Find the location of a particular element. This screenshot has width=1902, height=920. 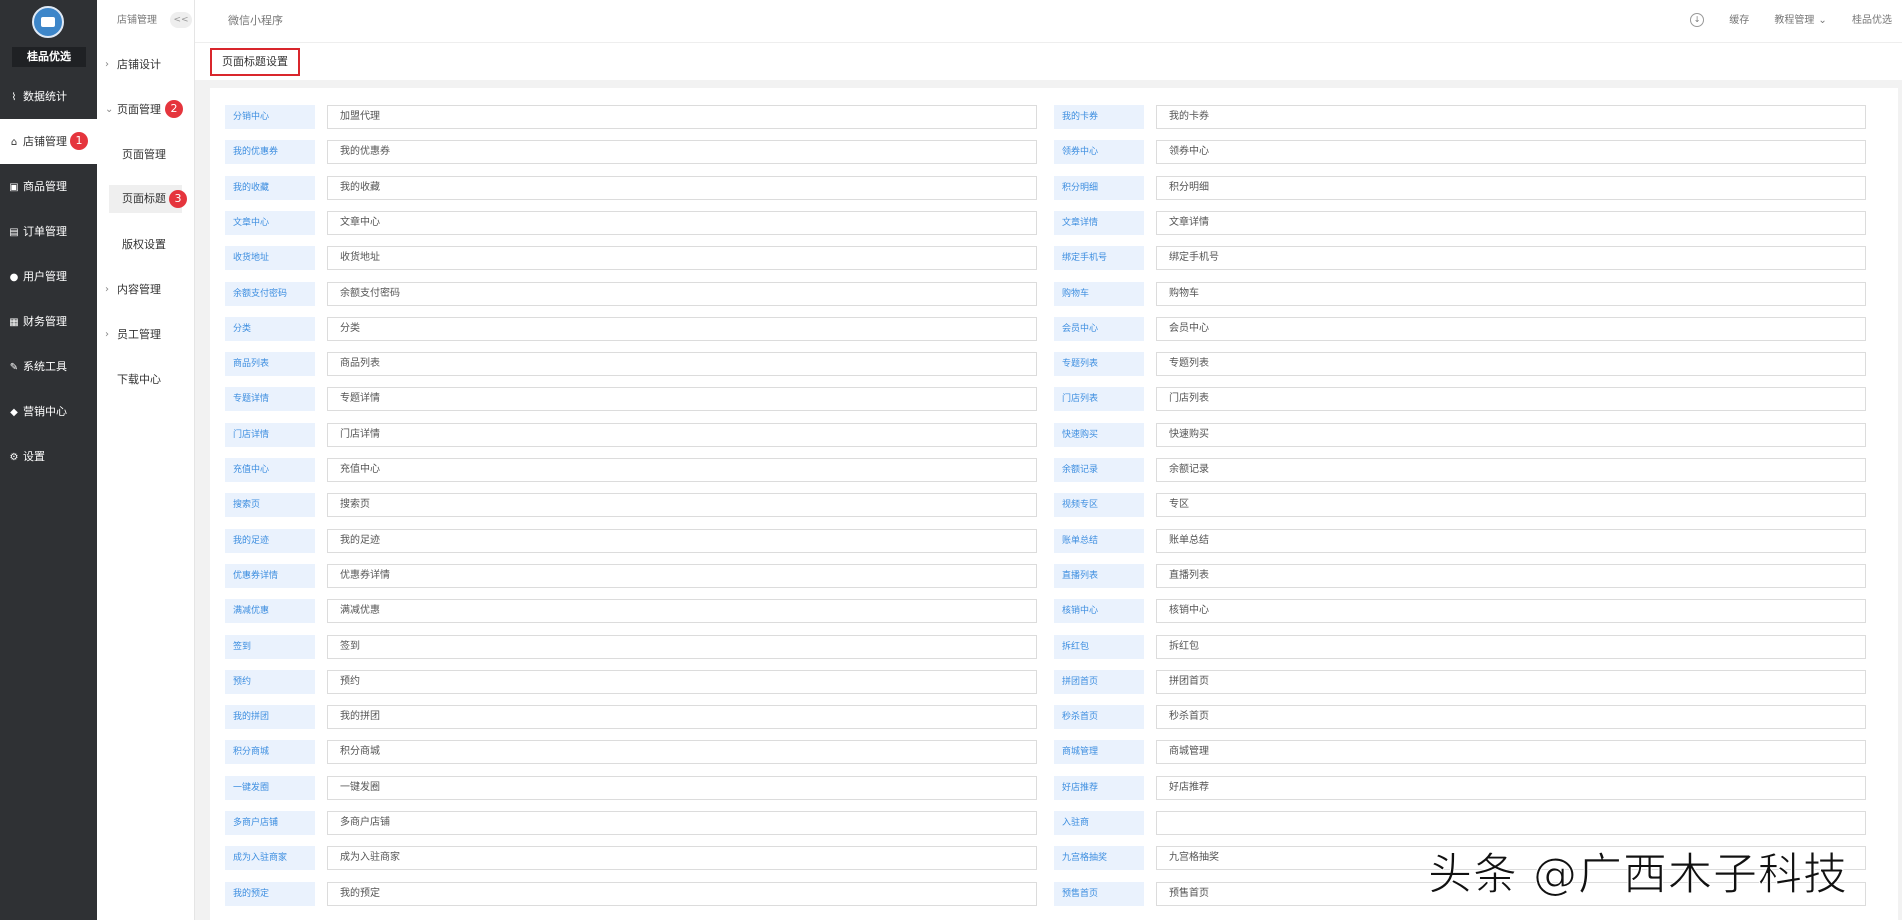

page-title-input: 成为入驻商家 is located at coordinates (682, 858).